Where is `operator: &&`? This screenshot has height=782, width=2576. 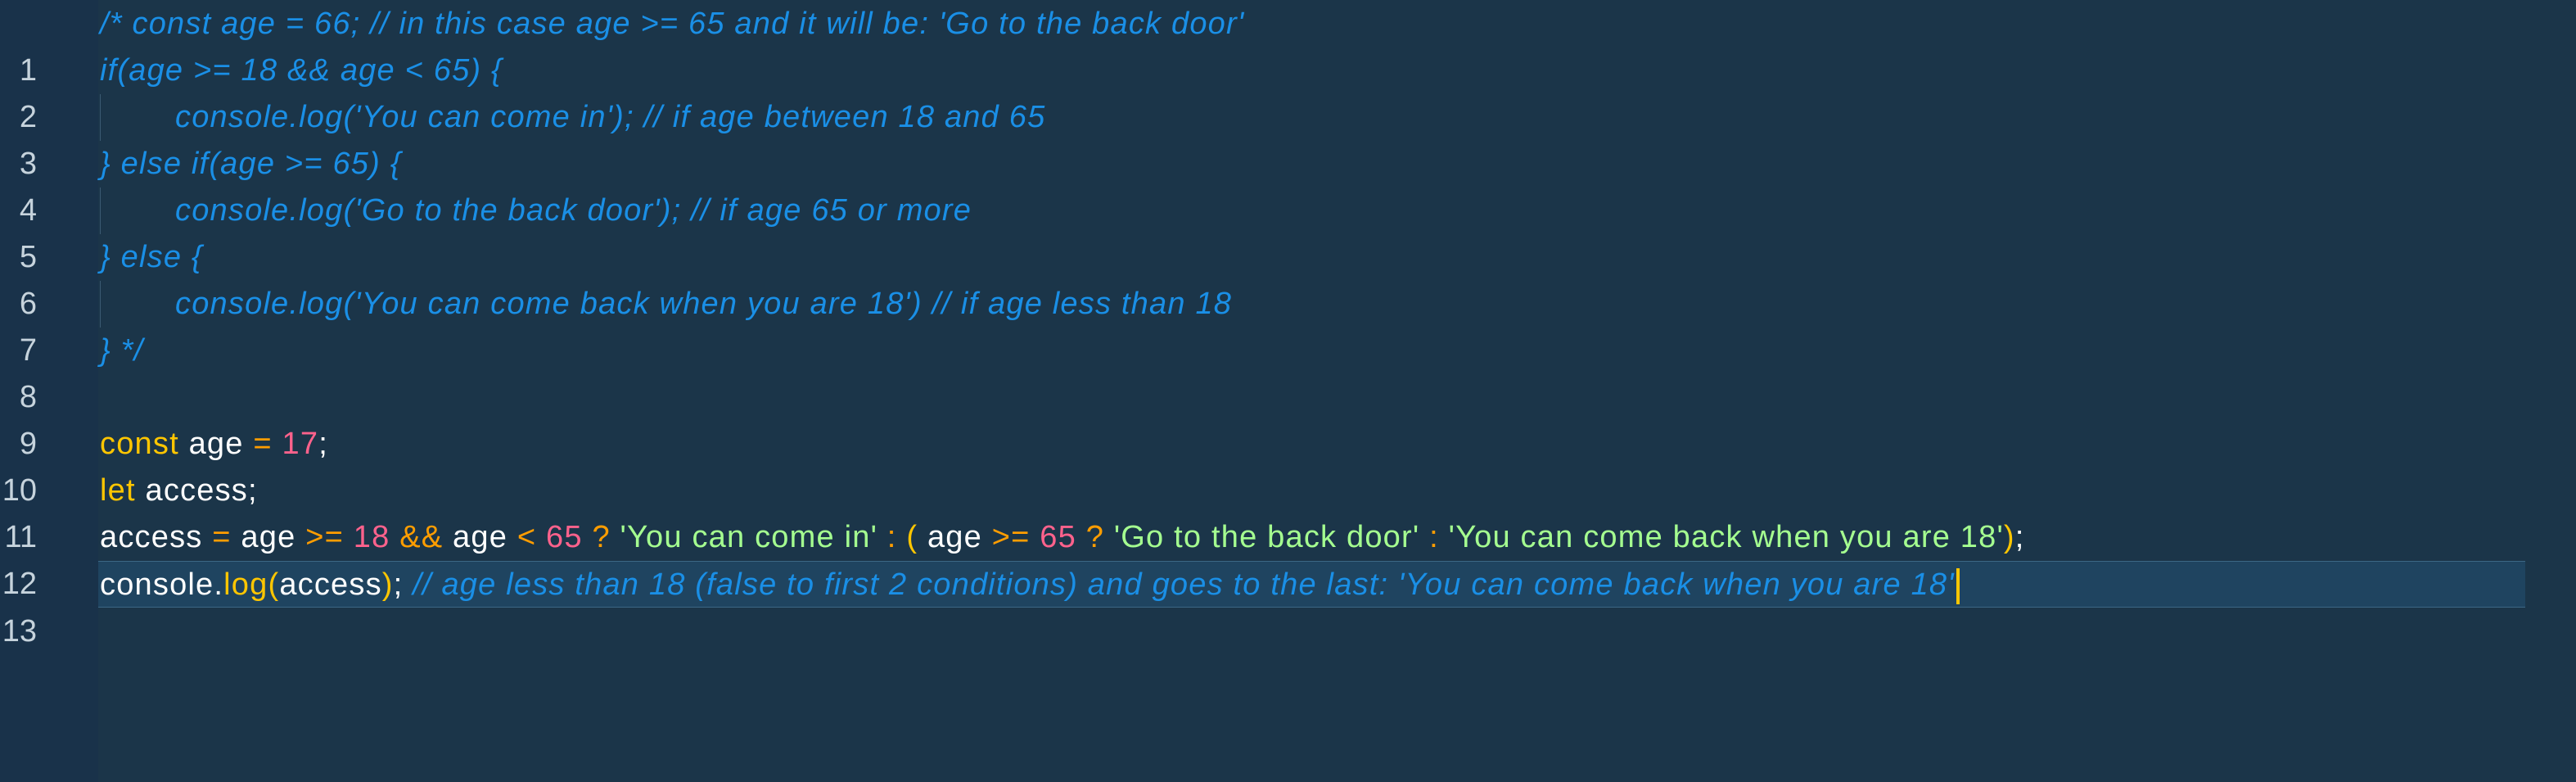
operator: && is located at coordinates (421, 537).